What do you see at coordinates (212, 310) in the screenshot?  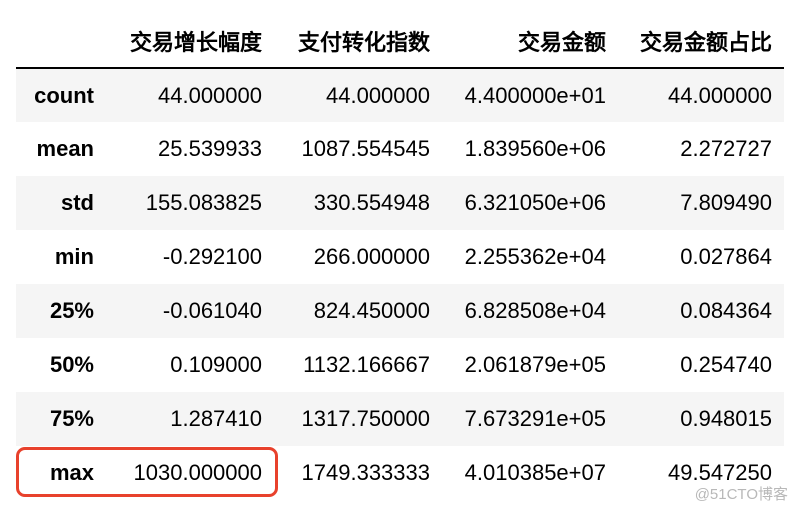 I see `cell: -0.061040` at bounding box center [212, 310].